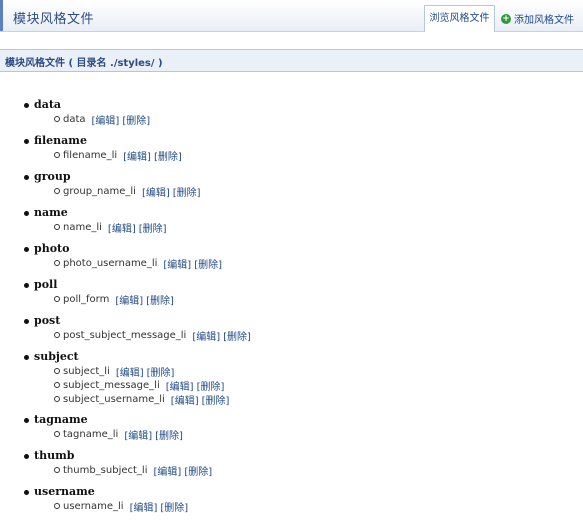  Describe the element at coordinates (93, 506) in the screenshot. I see `style-file-name: username_li` at that location.